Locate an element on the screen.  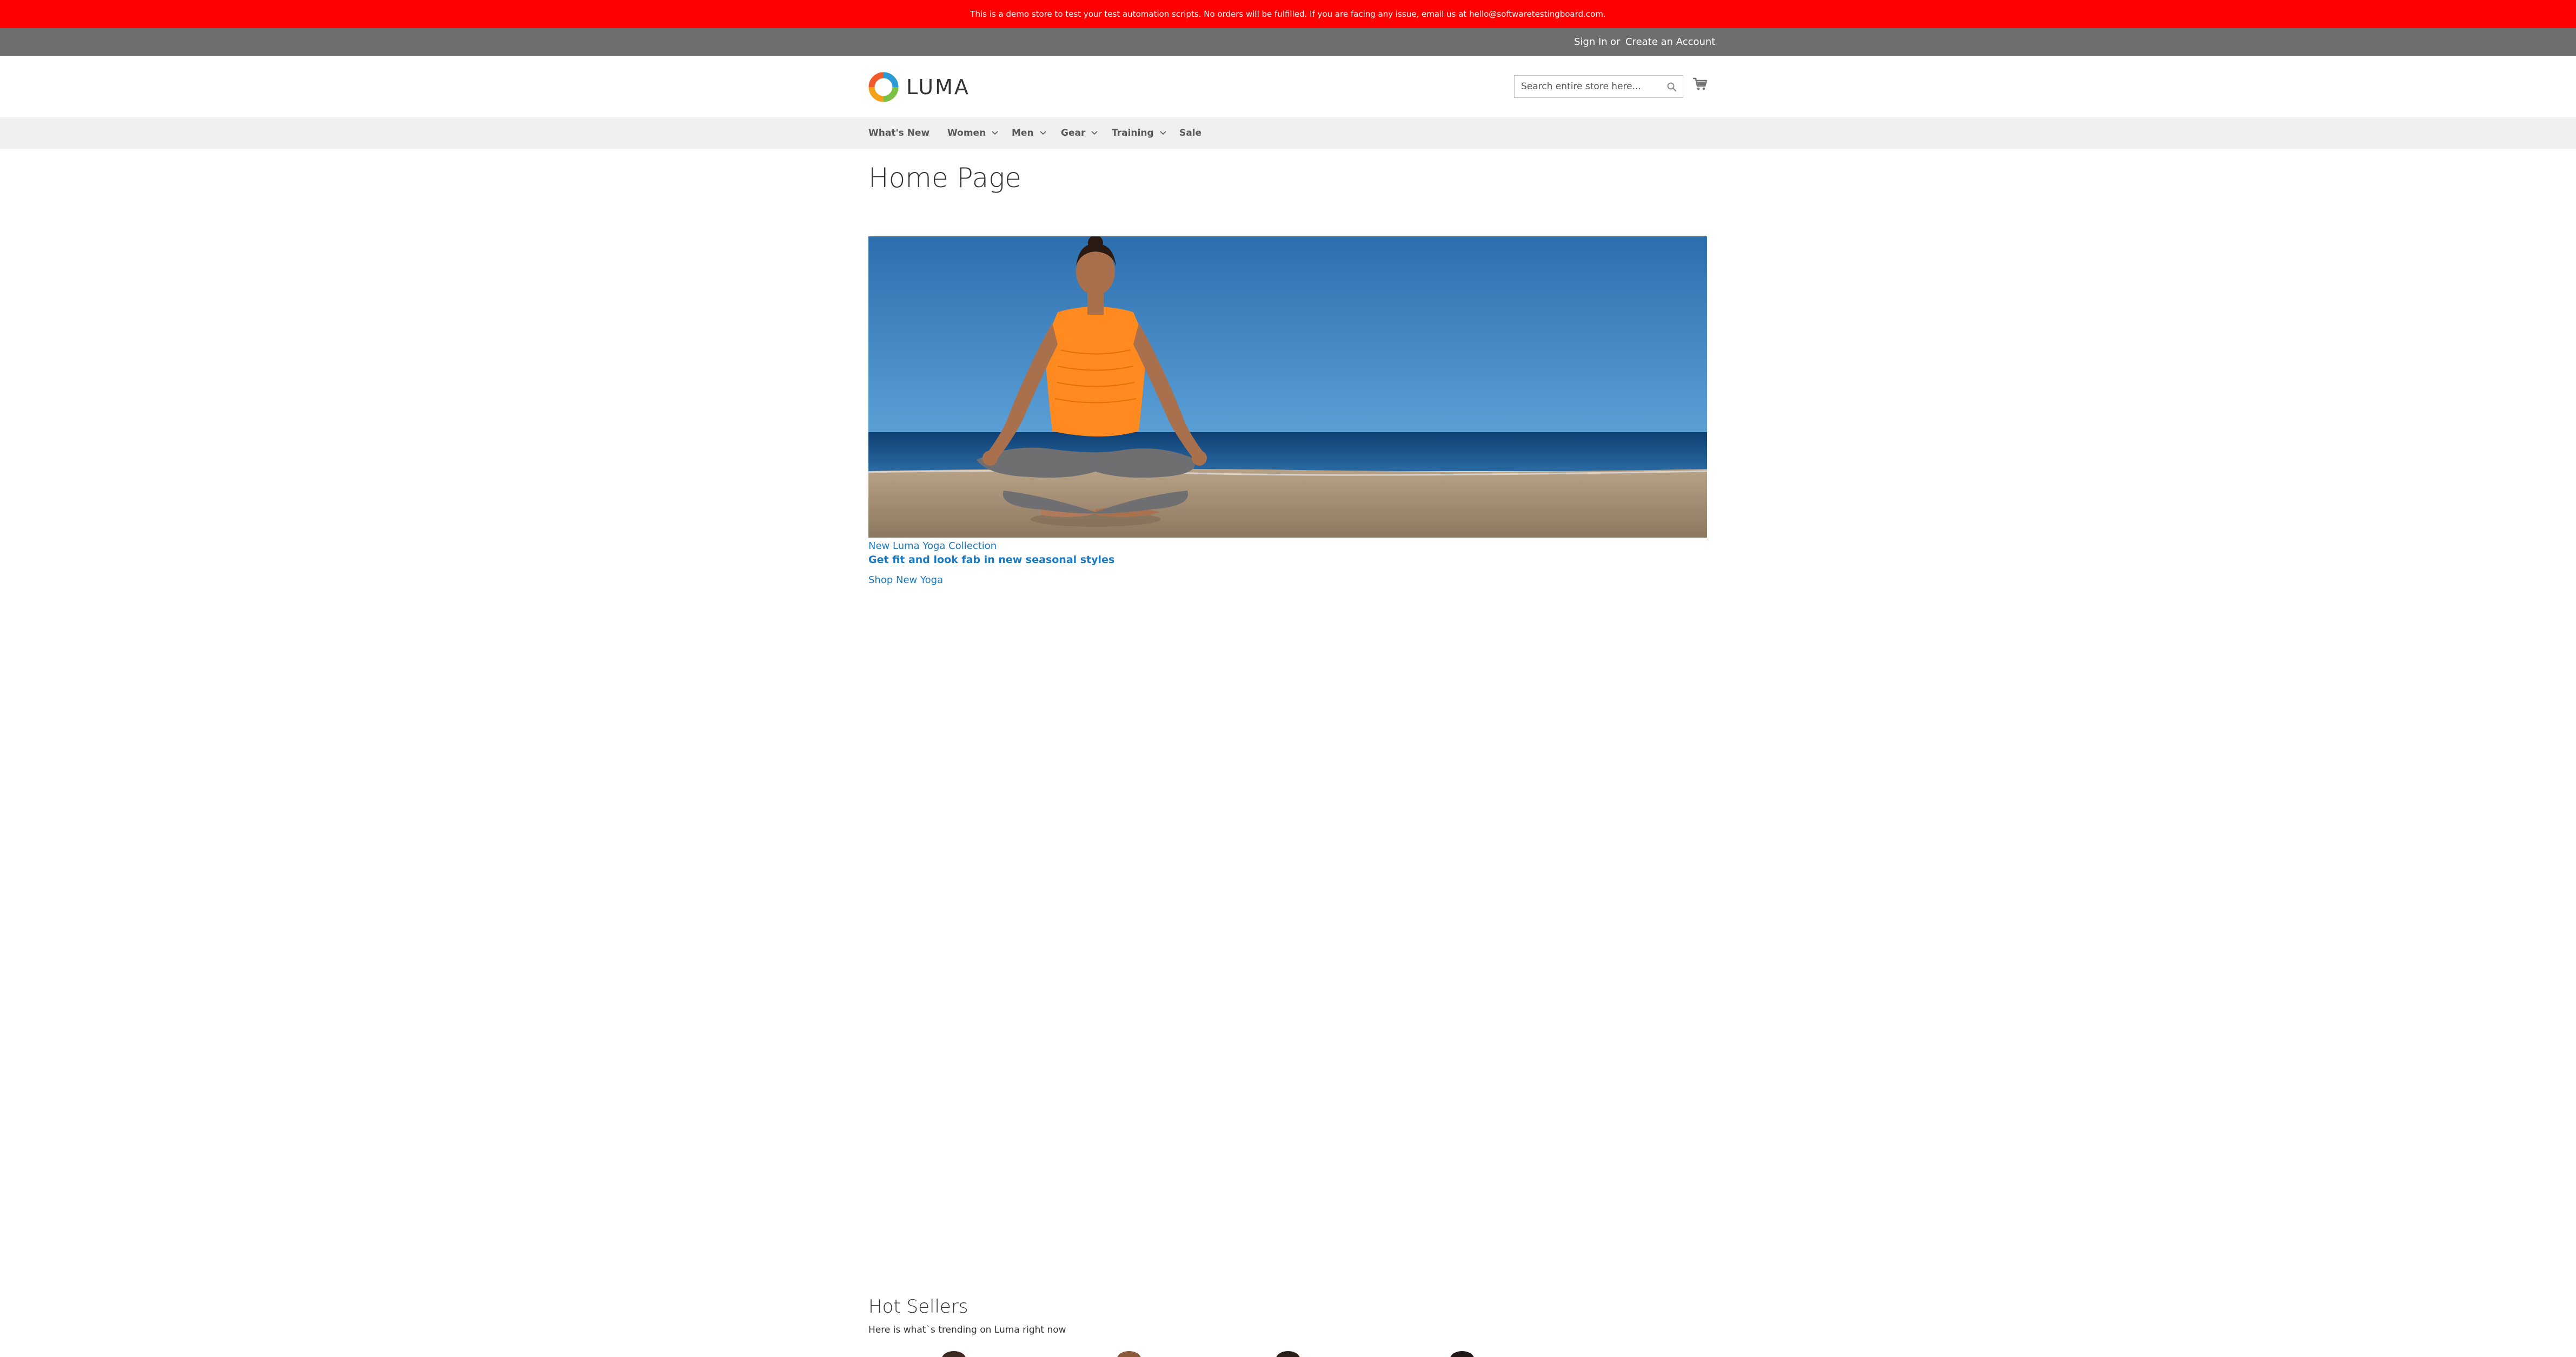
nav-item-sale: Sale is located at coordinates (1190, 133).